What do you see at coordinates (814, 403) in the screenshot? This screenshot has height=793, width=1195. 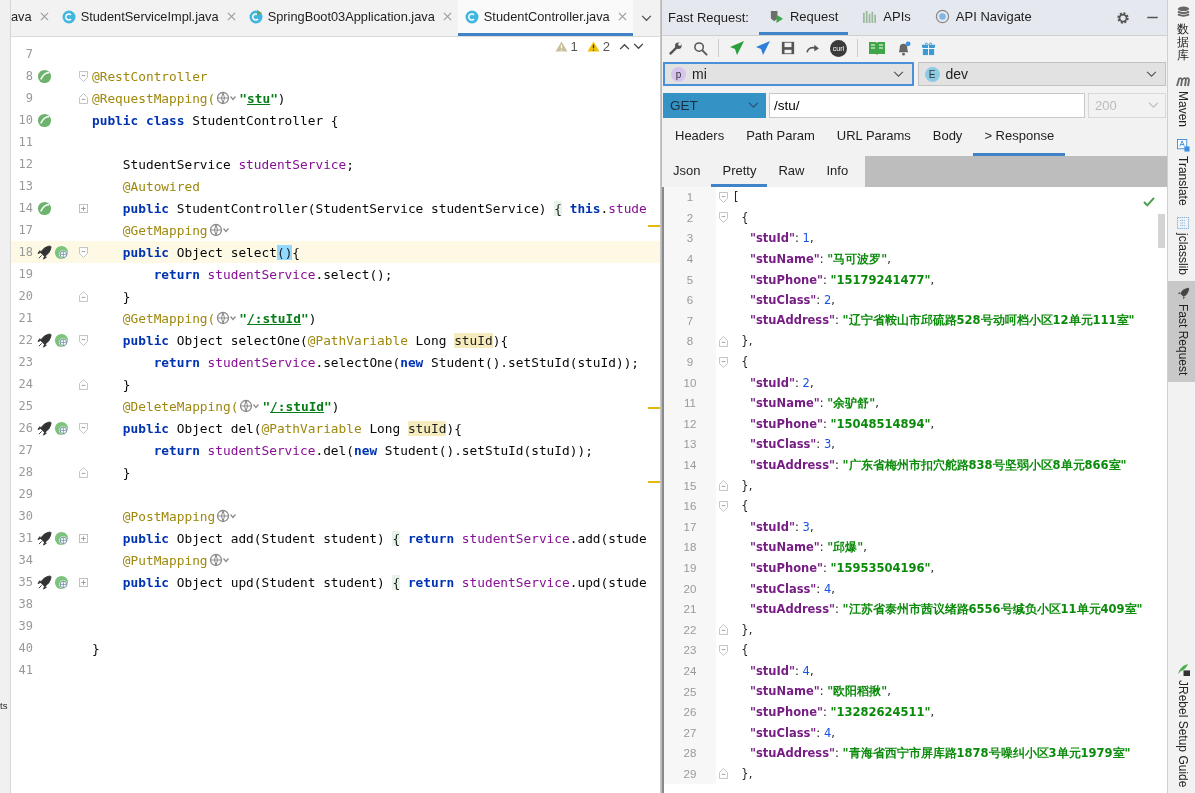 I see `json-text: "stuName": "余驴舒",` at bounding box center [814, 403].